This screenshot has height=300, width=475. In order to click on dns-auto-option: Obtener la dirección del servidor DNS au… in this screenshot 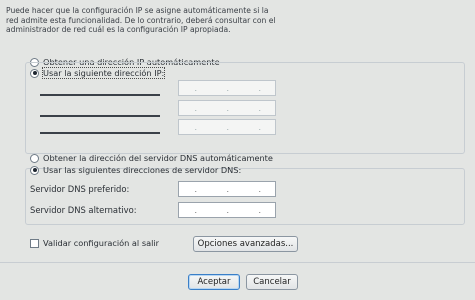, I will do `click(151, 158)`.